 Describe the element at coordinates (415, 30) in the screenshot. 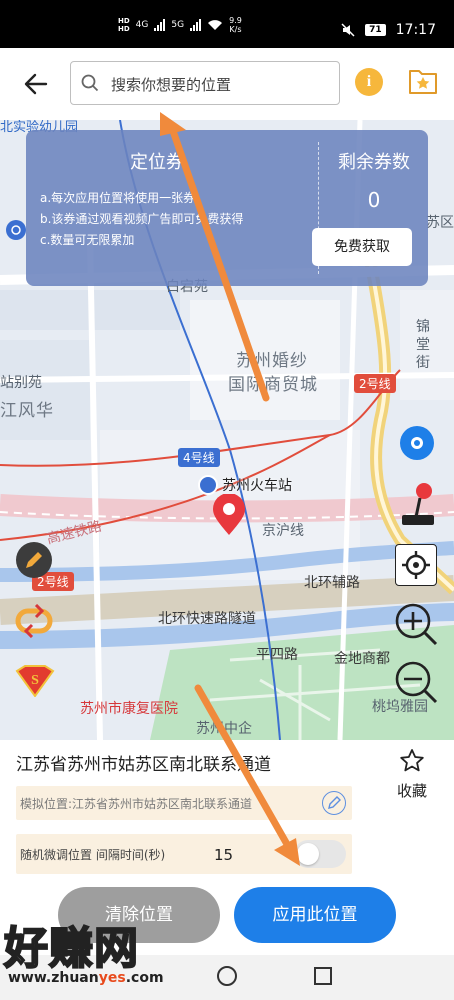

I see `clock: 17:17` at that location.